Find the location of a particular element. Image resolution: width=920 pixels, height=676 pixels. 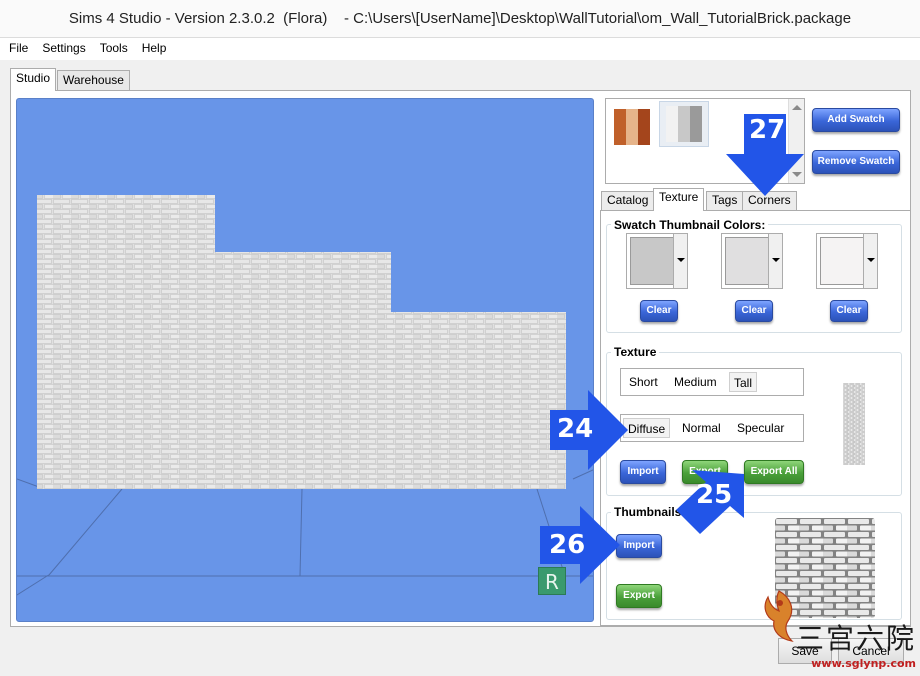

watermark-url: www.sglynp.com is located at coordinates (863, 663).